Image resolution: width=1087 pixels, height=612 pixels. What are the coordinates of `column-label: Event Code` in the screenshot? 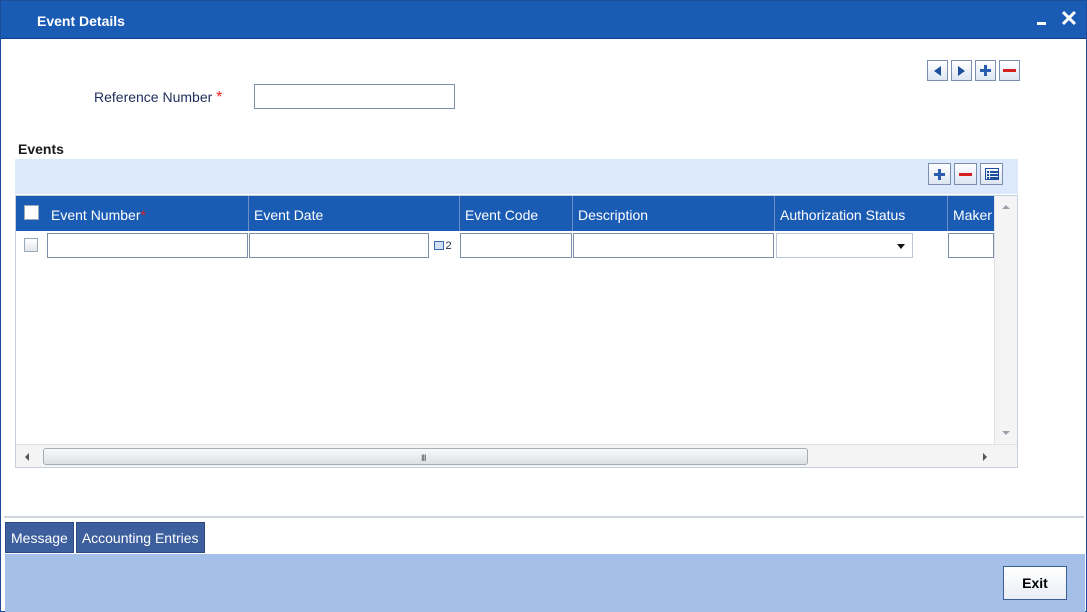 It's located at (502, 215).